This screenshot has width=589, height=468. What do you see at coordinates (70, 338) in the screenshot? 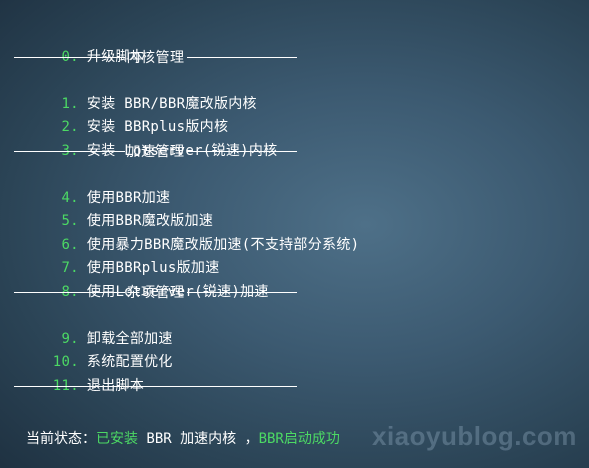
I see `menu-item-number: 9.` at bounding box center [70, 338].